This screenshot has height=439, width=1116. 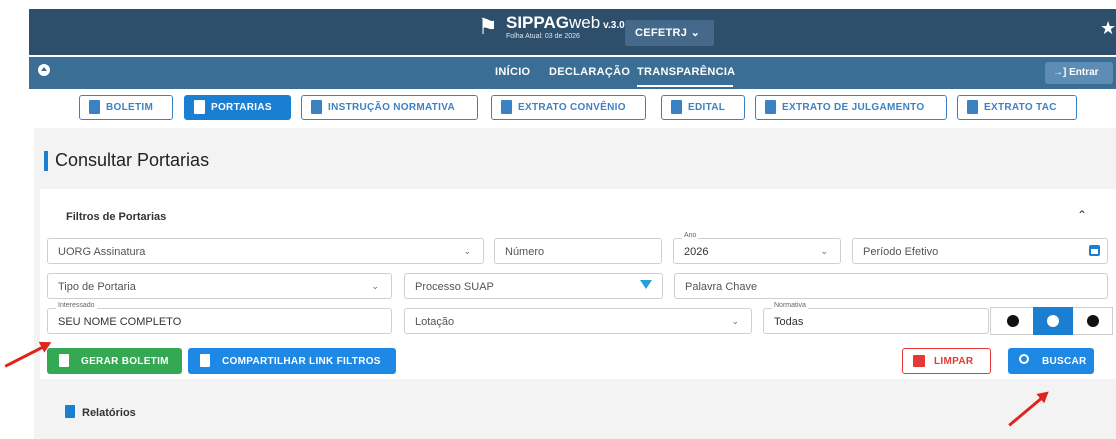 What do you see at coordinates (757, 248) in the screenshot?
I see `ano-select: Ano 2026 ⌄` at bounding box center [757, 248].